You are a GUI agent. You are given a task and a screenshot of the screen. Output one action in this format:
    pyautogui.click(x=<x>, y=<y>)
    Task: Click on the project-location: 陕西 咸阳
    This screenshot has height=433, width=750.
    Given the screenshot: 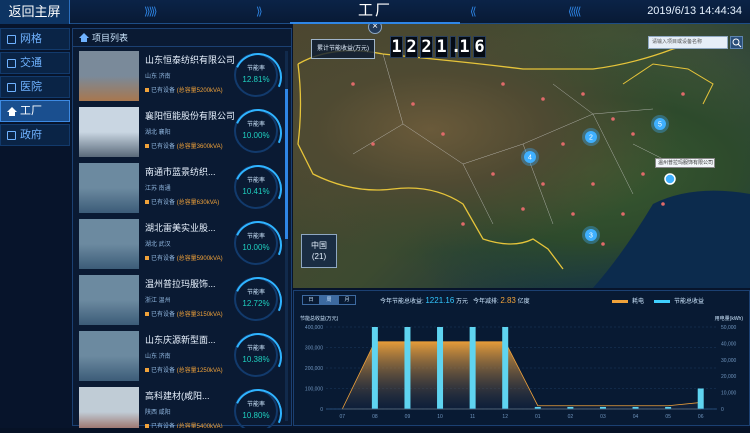 What is the action you would take?
    pyautogui.click(x=158, y=413)
    